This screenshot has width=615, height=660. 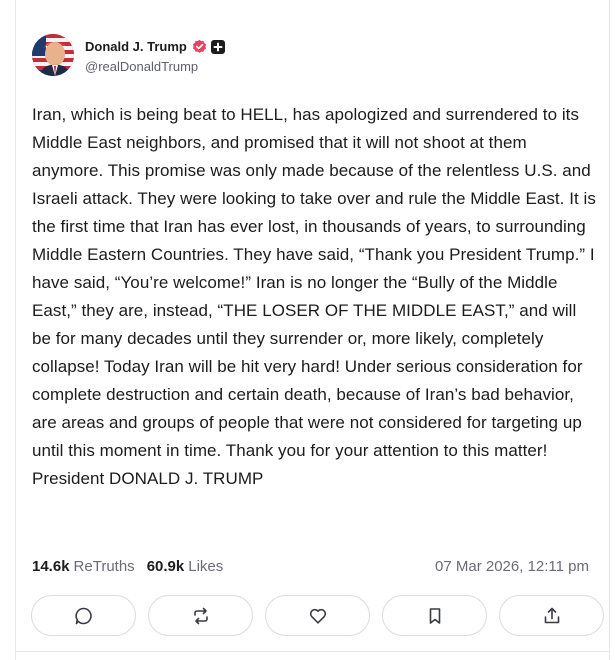 I want to click on retruths-stat: 14.6k ReTruths, so click(x=83, y=566).